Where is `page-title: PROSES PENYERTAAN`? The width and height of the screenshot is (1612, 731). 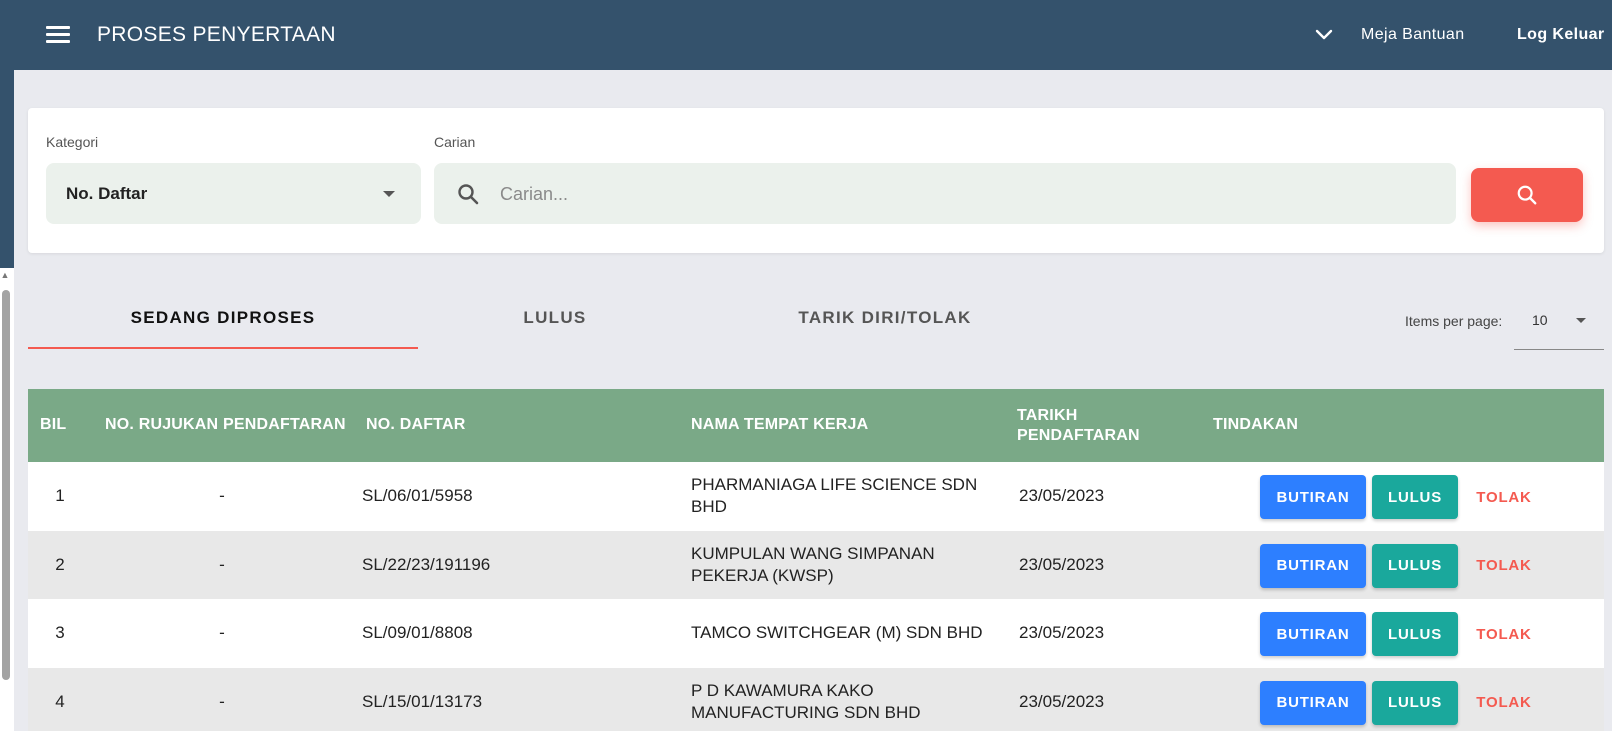 page-title: PROSES PENYERTAAN is located at coordinates (216, 34).